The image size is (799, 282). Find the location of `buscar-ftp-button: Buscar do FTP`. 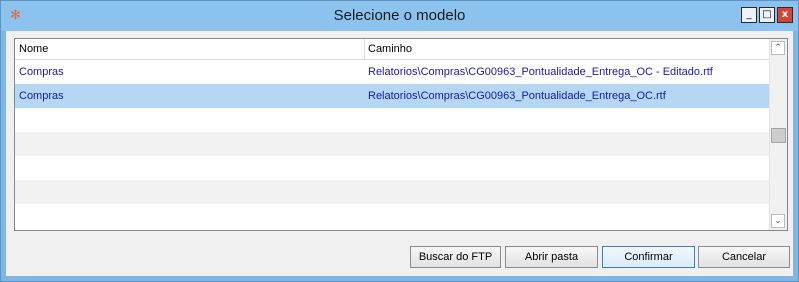

buscar-ftp-button: Buscar do FTP is located at coordinates (455, 257).